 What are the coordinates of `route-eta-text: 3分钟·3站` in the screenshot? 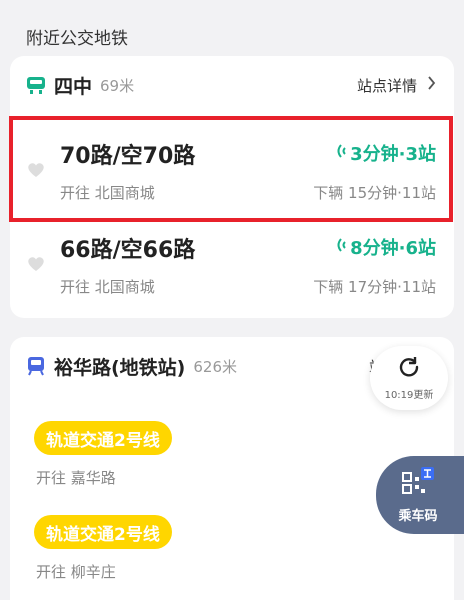 It's located at (393, 154).